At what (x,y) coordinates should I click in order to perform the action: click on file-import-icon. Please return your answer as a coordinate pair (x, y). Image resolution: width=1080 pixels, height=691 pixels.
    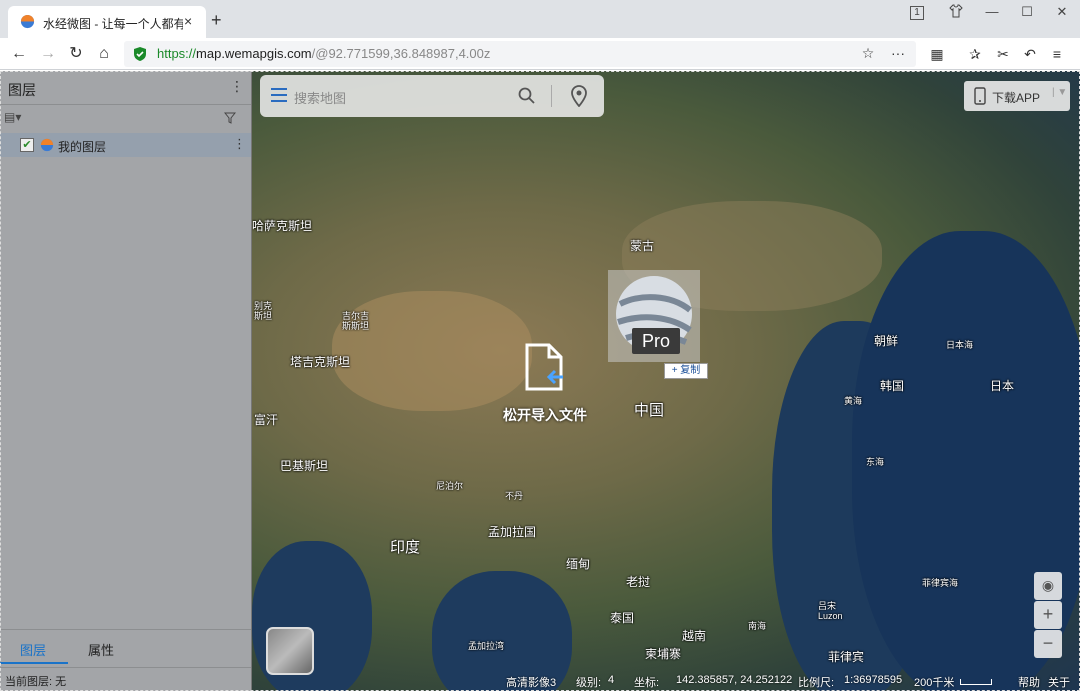
    Looking at the image, I should click on (544, 367).